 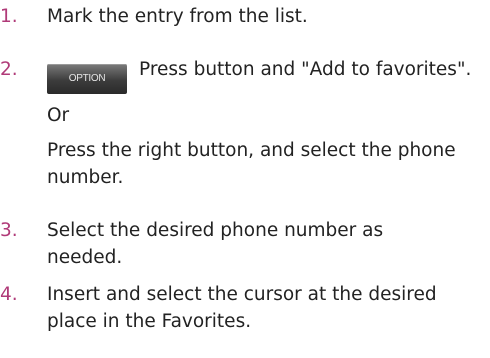 I want to click on step-number: 1., so click(x=9, y=16).